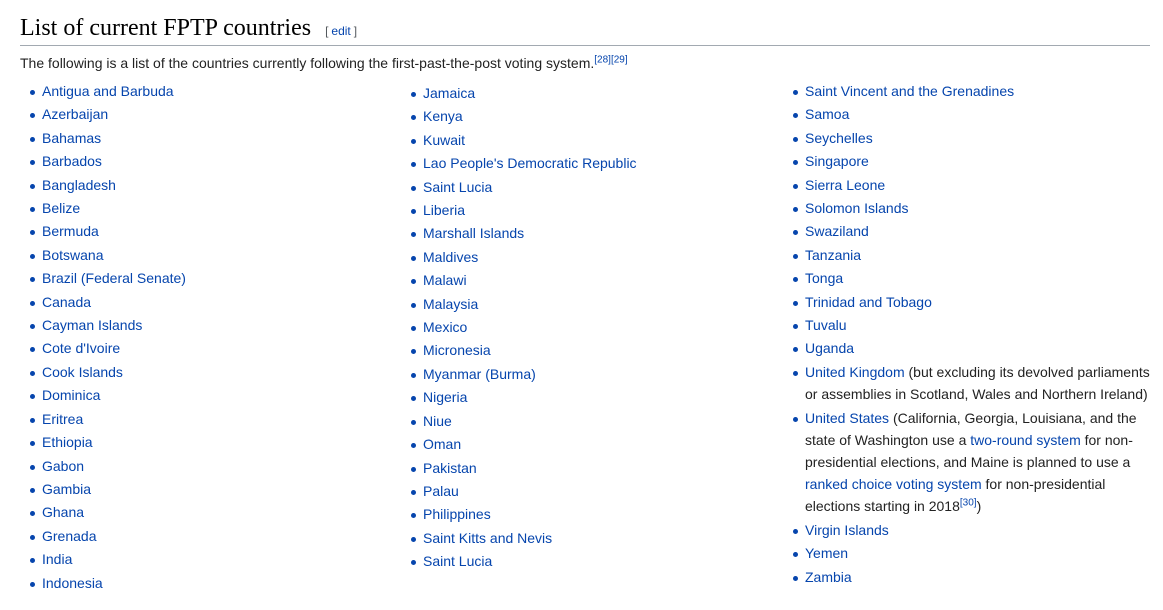  Describe the element at coordinates (63, 512) in the screenshot. I see `country-link-ghana: Ghana` at that location.